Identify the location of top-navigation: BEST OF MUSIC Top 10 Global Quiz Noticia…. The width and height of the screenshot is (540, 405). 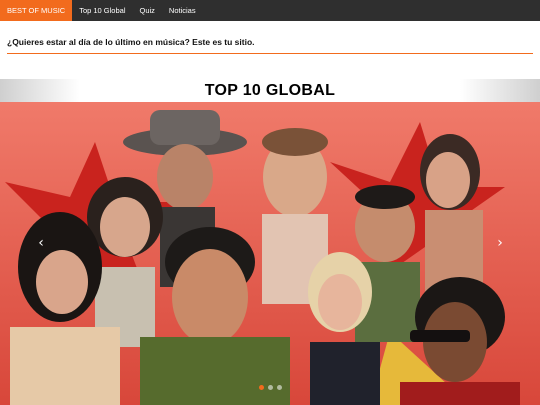
(270, 10).